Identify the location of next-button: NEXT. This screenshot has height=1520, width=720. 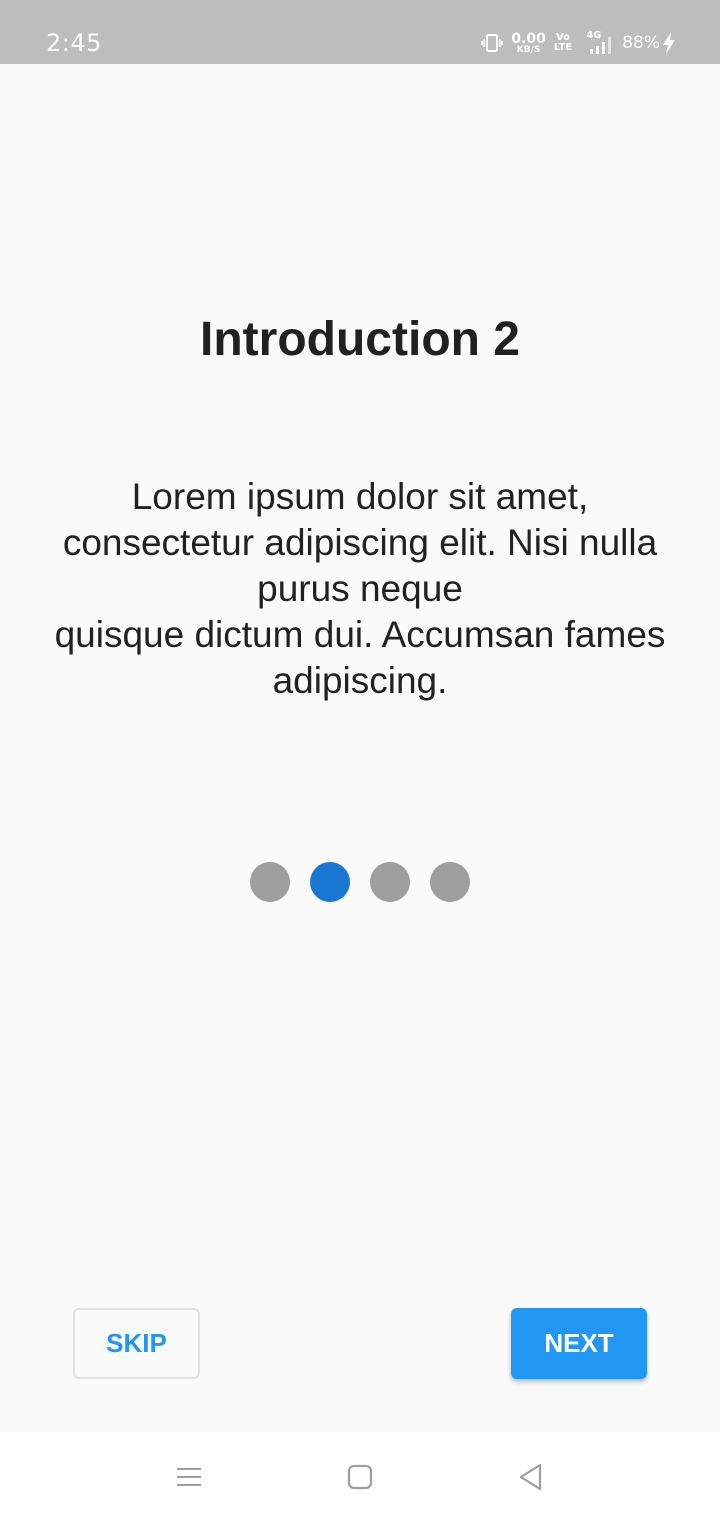
(579, 1343).